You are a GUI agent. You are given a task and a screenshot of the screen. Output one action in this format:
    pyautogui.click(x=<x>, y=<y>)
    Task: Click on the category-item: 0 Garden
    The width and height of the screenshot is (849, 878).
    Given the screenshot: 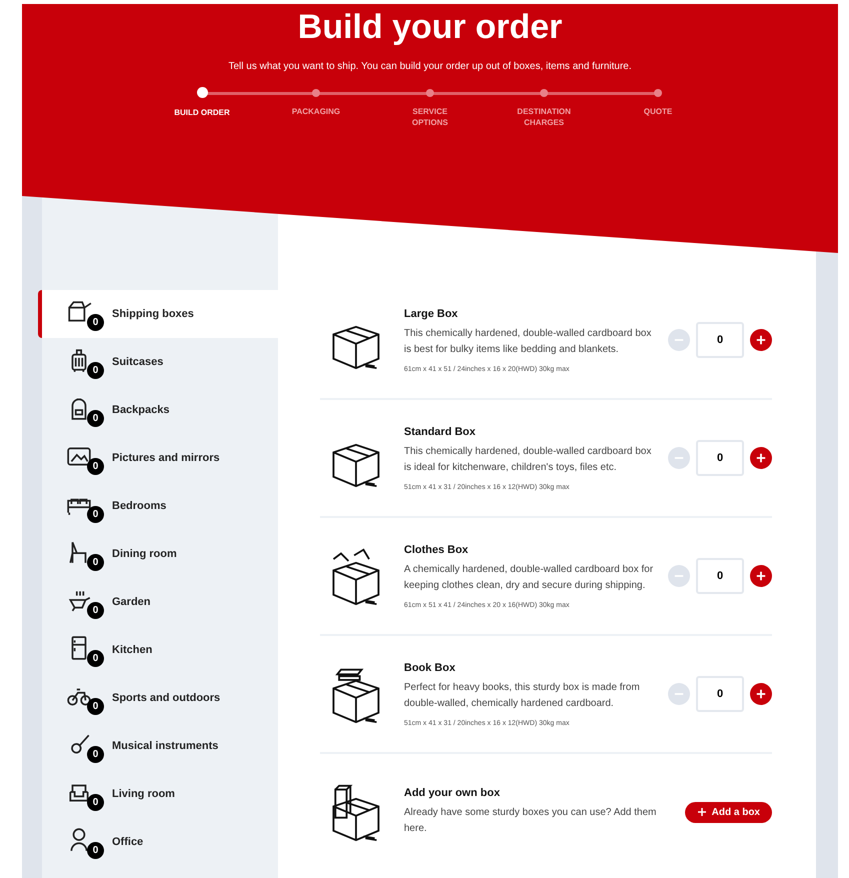 What is the action you would take?
    pyautogui.click(x=158, y=602)
    